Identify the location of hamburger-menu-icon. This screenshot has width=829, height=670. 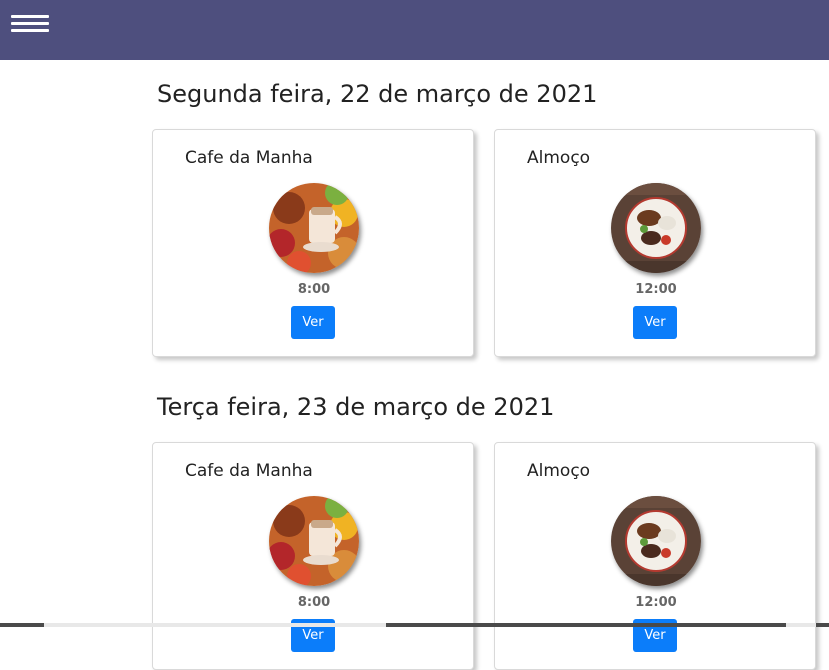
(30, 26).